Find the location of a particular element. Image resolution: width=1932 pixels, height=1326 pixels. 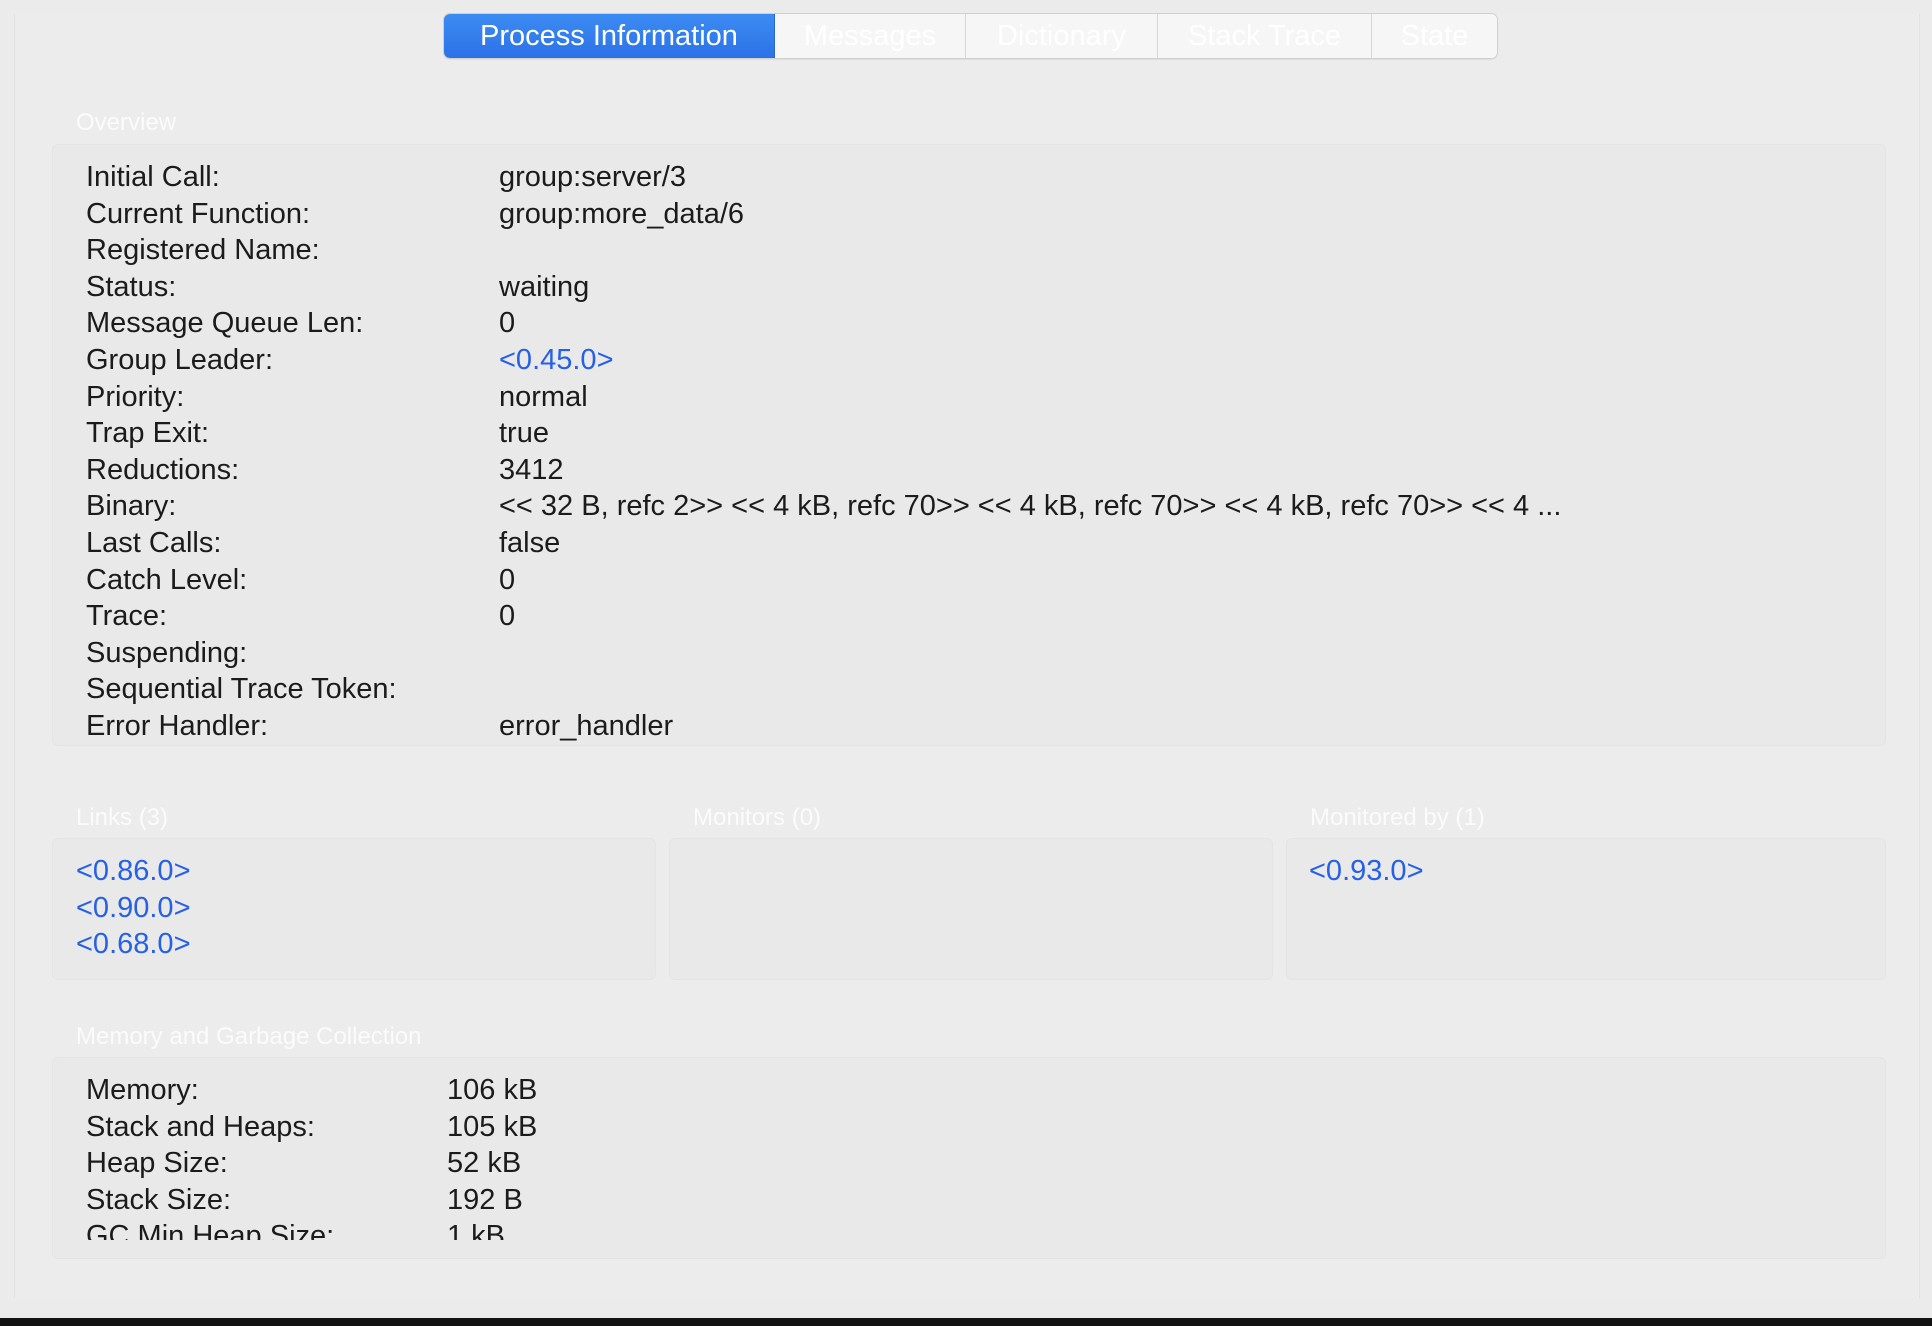

overview-row: Error Handler: error_handler is located at coordinates (823, 726).